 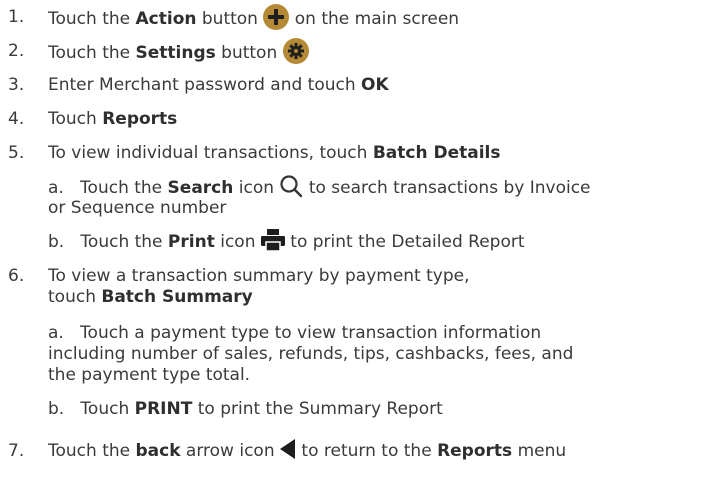 I want to click on print-label: Print, so click(x=191, y=242).